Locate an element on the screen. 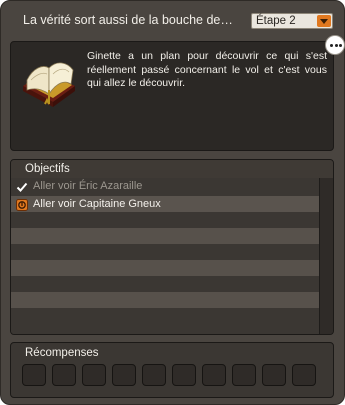  checkmark-icon is located at coordinates (22, 186).